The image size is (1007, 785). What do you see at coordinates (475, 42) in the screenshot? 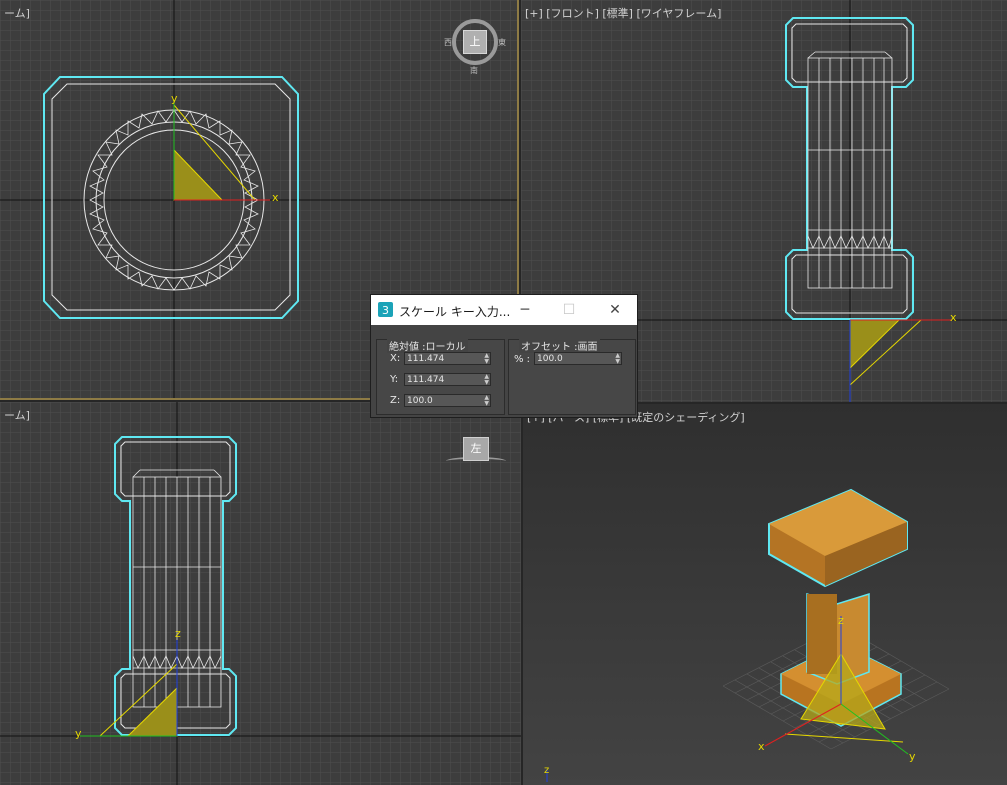
I see `viewcube-top-face: 上` at bounding box center [475, 42].